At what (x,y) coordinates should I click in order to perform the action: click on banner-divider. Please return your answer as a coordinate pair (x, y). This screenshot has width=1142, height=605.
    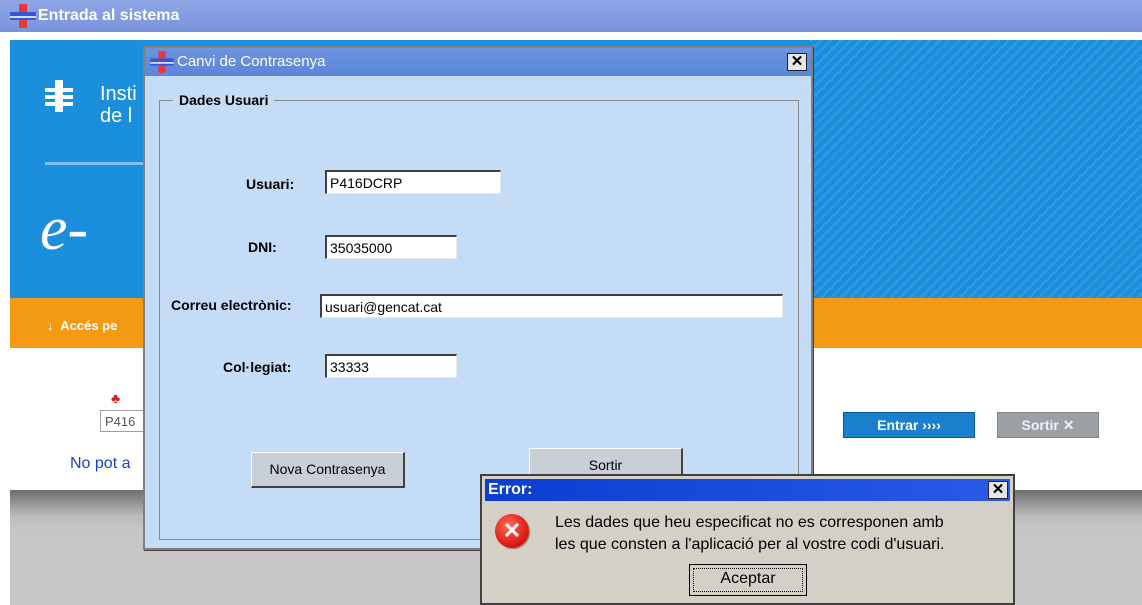
    Looking at the image, I should click on (100, 163).